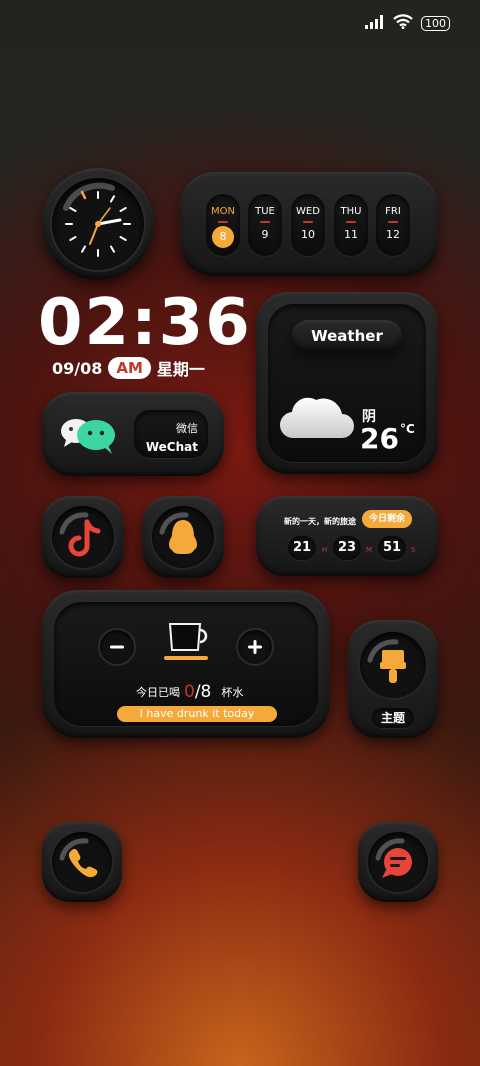  What do you see at coordinates (302, 548) in the screenshot?
I see `countdown-hours: 21` at bounding box center [302, 548].